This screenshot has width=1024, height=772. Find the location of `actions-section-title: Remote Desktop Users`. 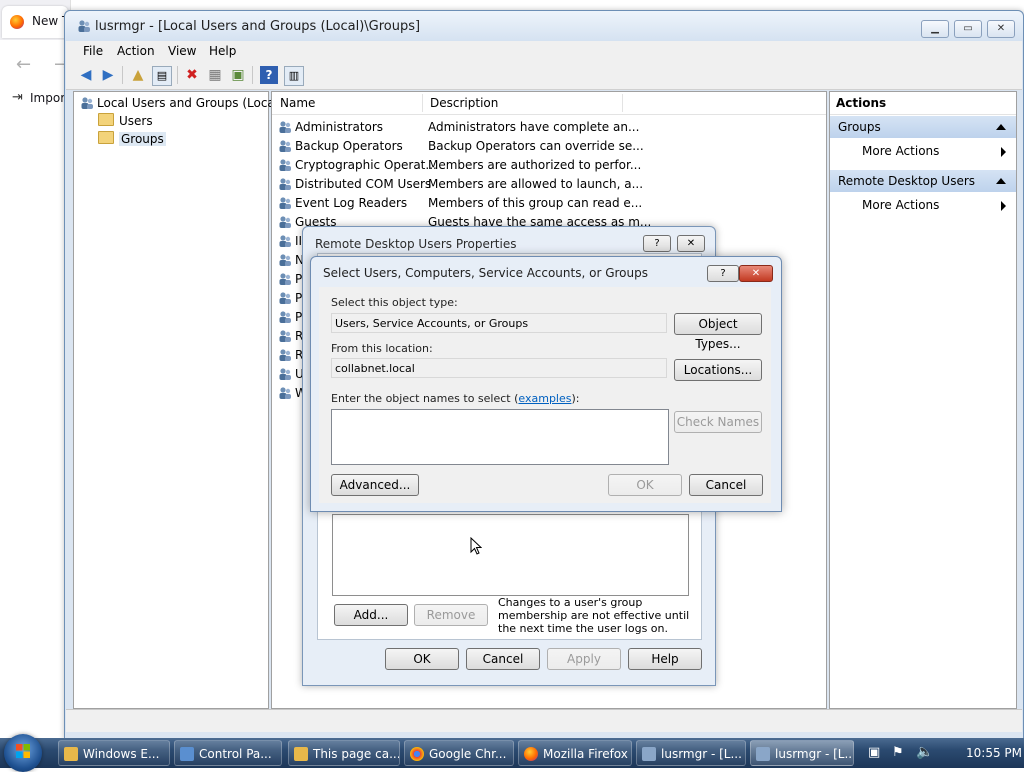

actions-section-title: Remote Desktop Users is located at coordinates (907, 181).